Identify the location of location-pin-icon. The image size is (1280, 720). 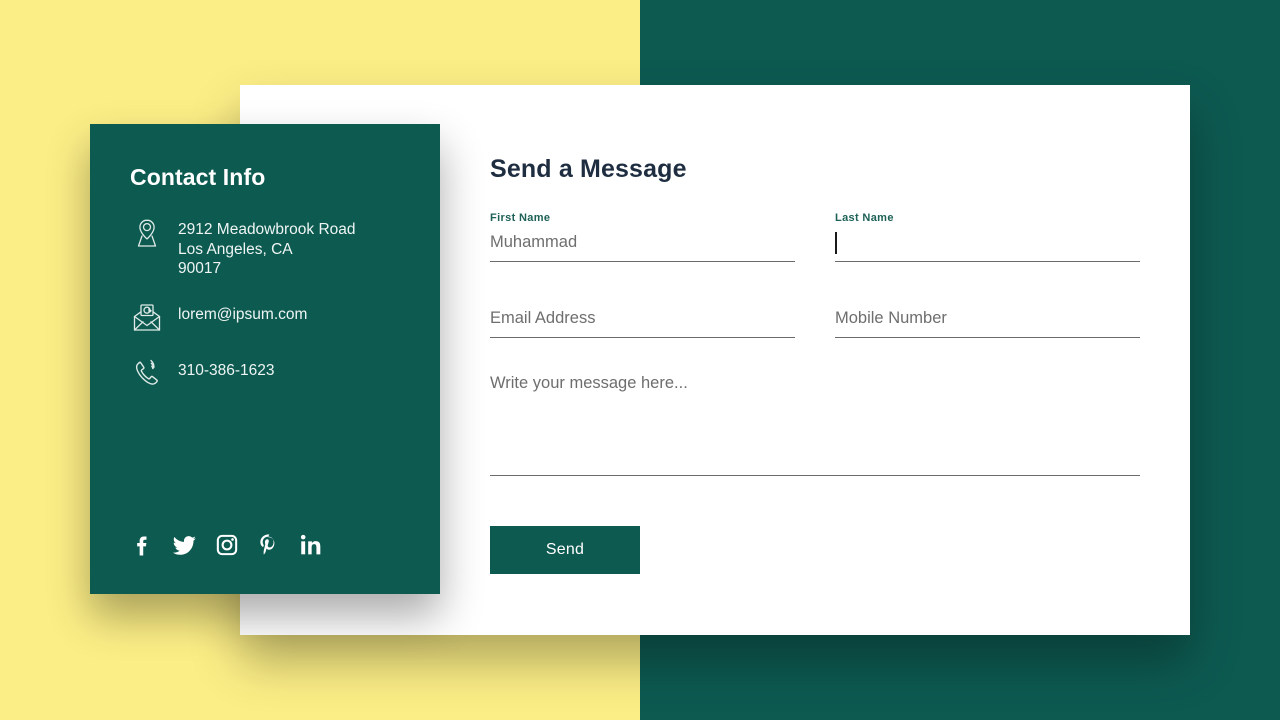
(147, 233).